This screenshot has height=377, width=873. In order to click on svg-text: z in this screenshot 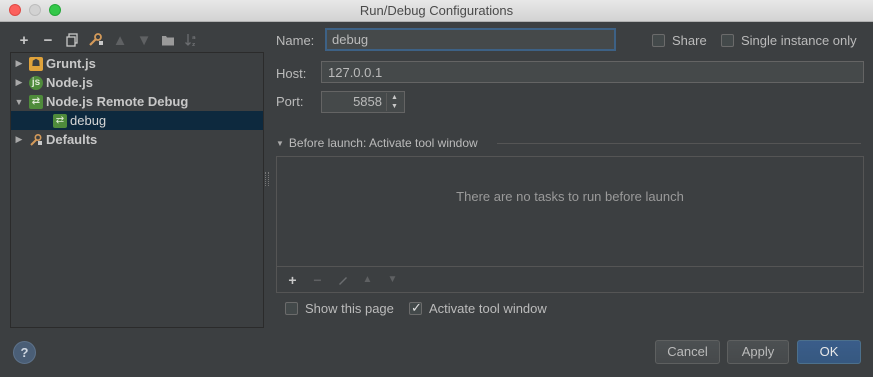, I will do `click(193, 44)`.